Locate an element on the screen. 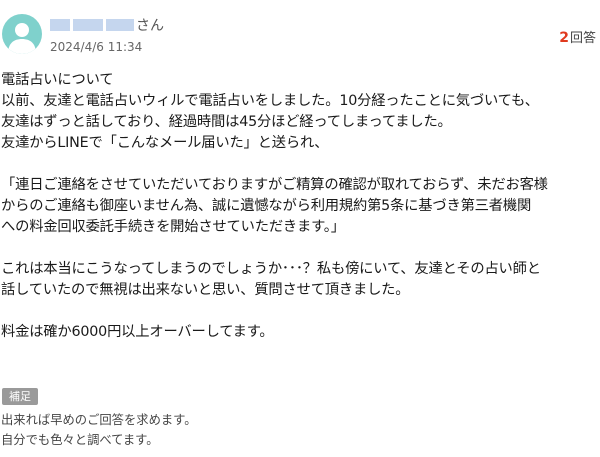 This screenshot has height=457, width=600. masked-username is located at coordinates (92, 25).